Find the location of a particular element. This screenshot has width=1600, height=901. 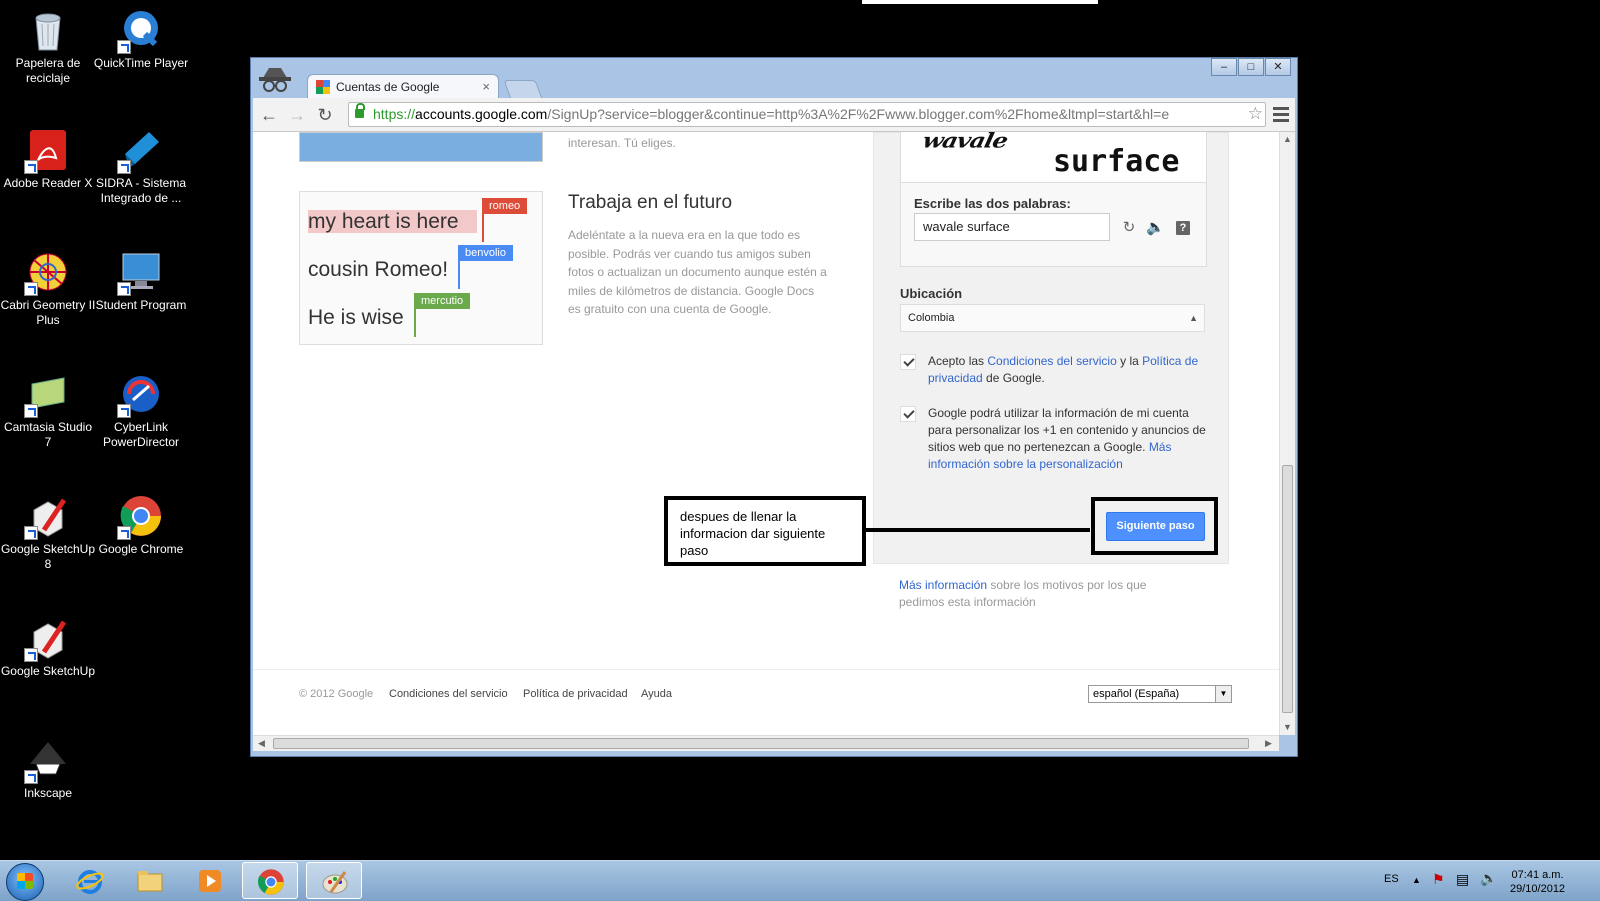

help-icon: ? is located at coordinates (1183, 228).